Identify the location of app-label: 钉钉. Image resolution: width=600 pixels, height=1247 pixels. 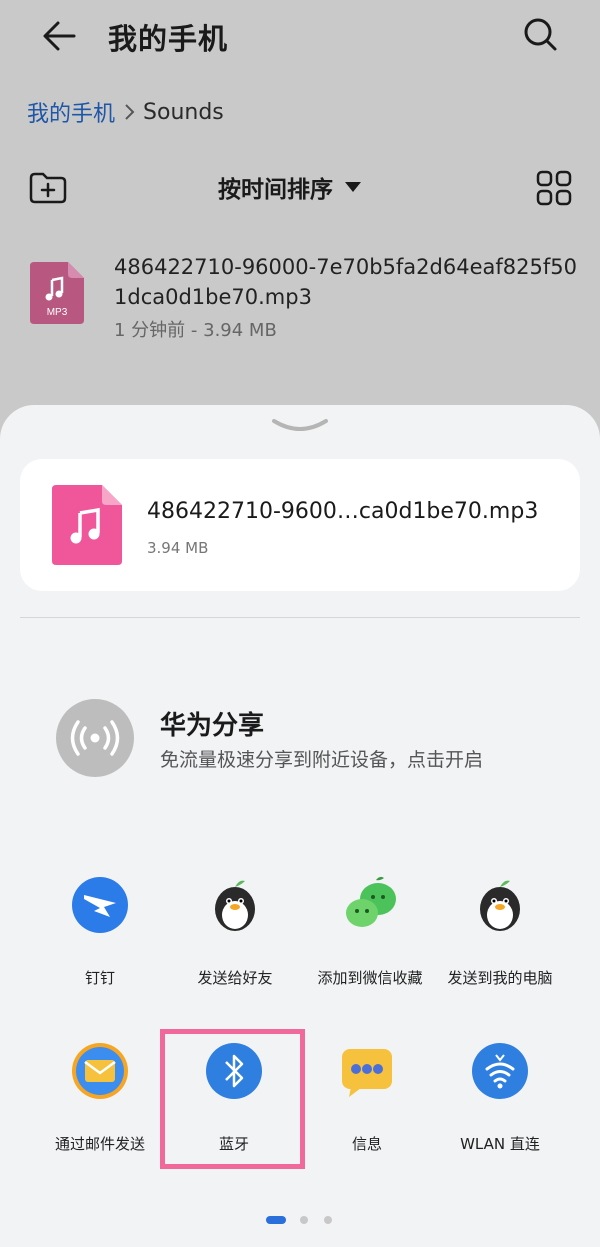
(99, 978).